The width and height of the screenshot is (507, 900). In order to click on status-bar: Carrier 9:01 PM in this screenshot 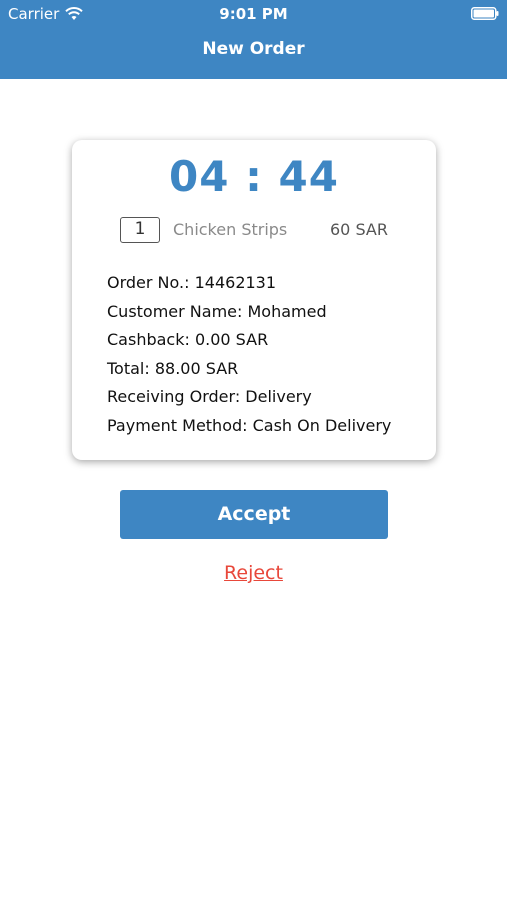, I will do `click(253, 14)`.